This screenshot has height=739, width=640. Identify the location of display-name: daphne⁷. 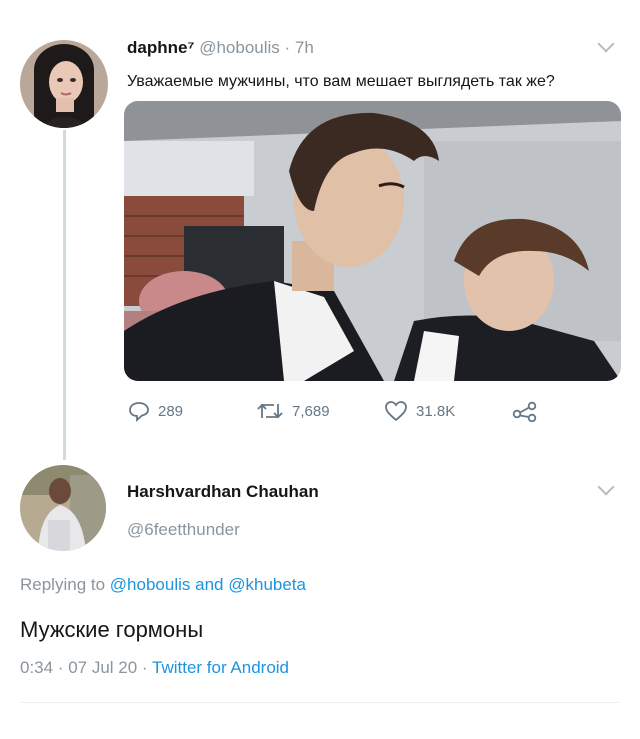
(160, 47).